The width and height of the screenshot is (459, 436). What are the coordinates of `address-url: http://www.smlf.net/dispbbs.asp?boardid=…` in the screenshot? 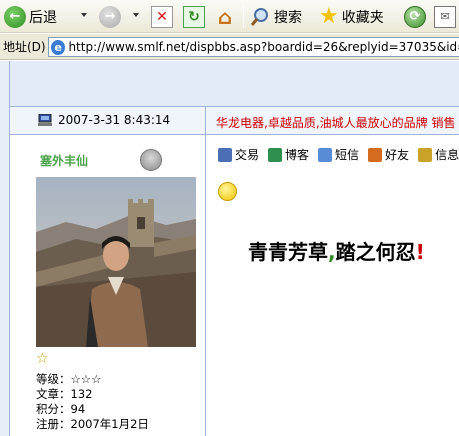 It's located at (263, 47).